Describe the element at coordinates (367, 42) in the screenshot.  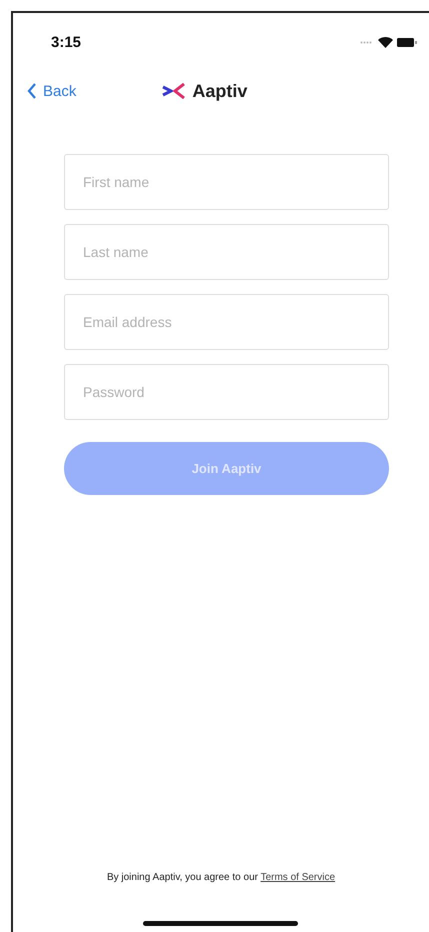
I see `signal-icon` at that location.